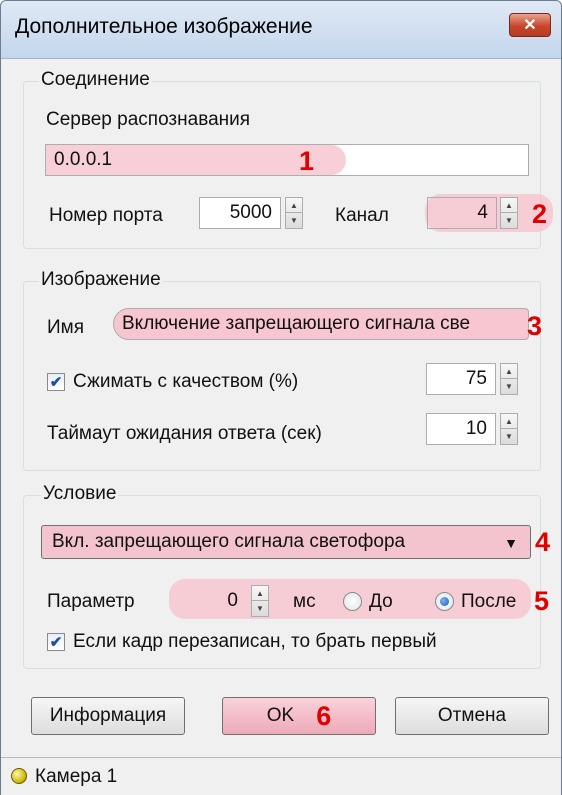  Describe the element at coordinates (511, 543) in the screenshot. I see `chevron-down-icon: ▼` at that location.